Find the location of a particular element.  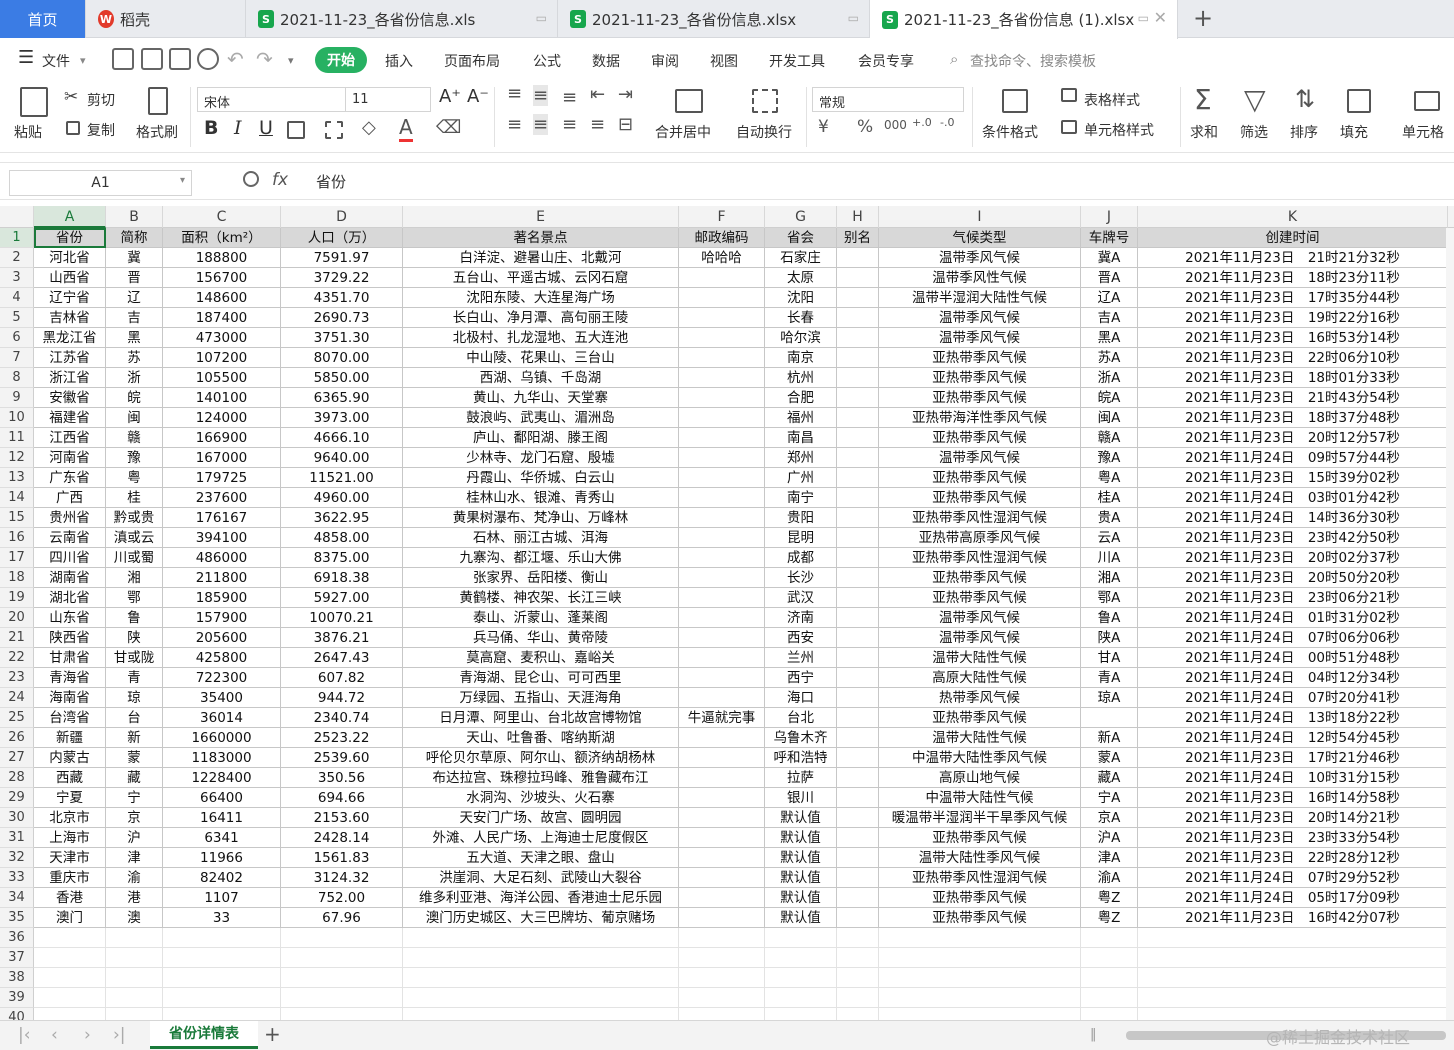

column-header-h: H is located at coordinates (858, 217).